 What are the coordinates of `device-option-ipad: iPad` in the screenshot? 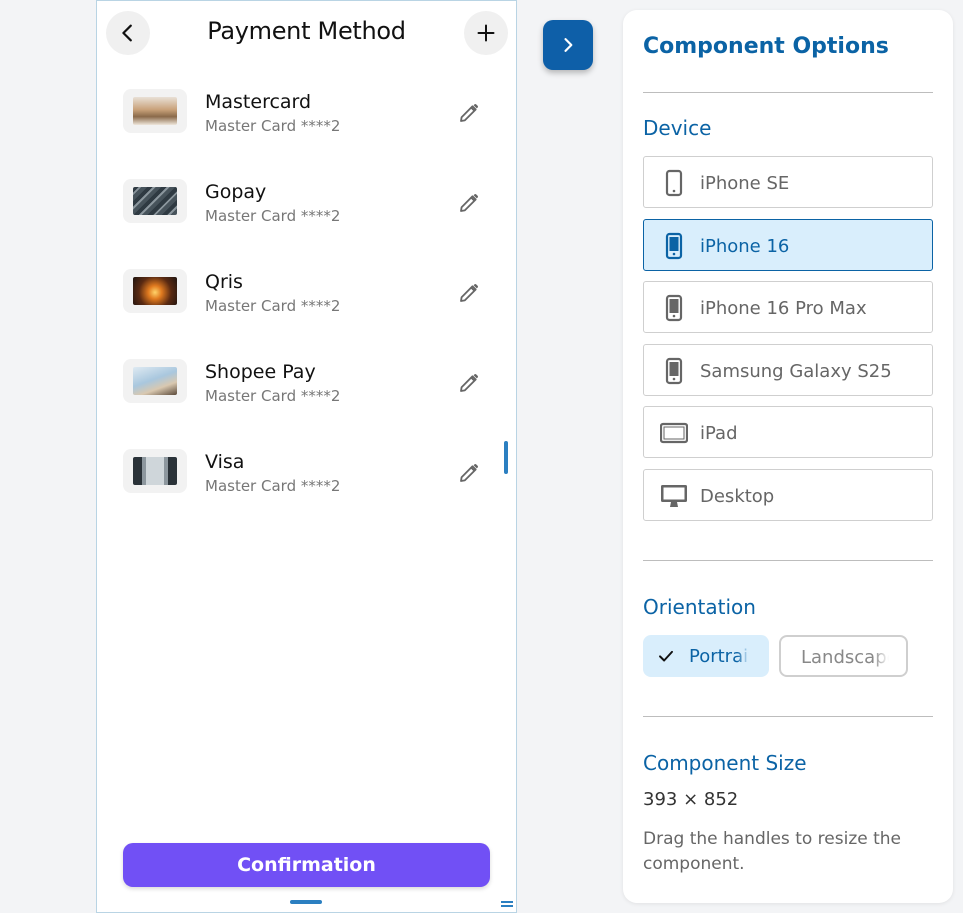 It's located at (788, 432).